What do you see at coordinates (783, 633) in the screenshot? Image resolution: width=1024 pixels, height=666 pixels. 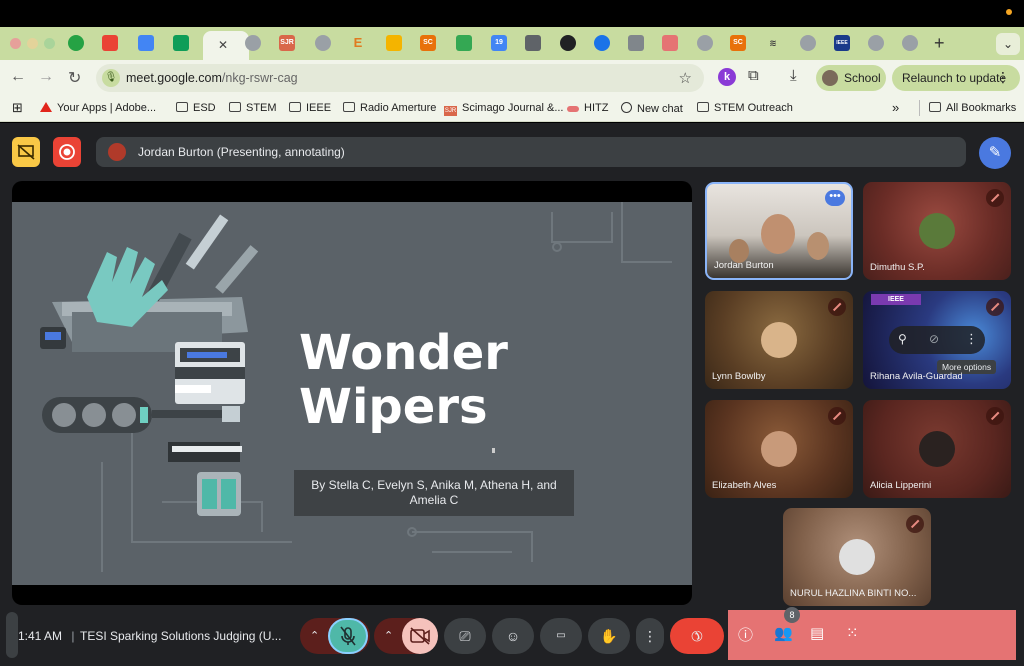 I see `people-icon: 👥` at bounding box center [783, 633].